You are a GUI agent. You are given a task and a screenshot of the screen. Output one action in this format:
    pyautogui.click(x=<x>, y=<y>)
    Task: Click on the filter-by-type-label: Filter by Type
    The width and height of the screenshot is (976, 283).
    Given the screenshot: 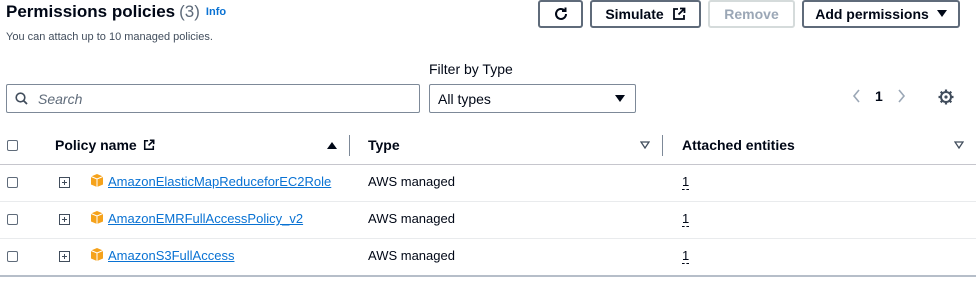 What is the action you would take?
    pyautogui.click(x=471, y=69)
    